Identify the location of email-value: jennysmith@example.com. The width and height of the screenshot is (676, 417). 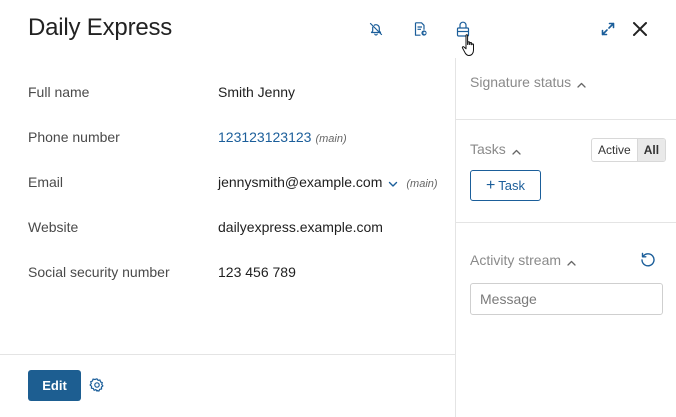
(300, 182).